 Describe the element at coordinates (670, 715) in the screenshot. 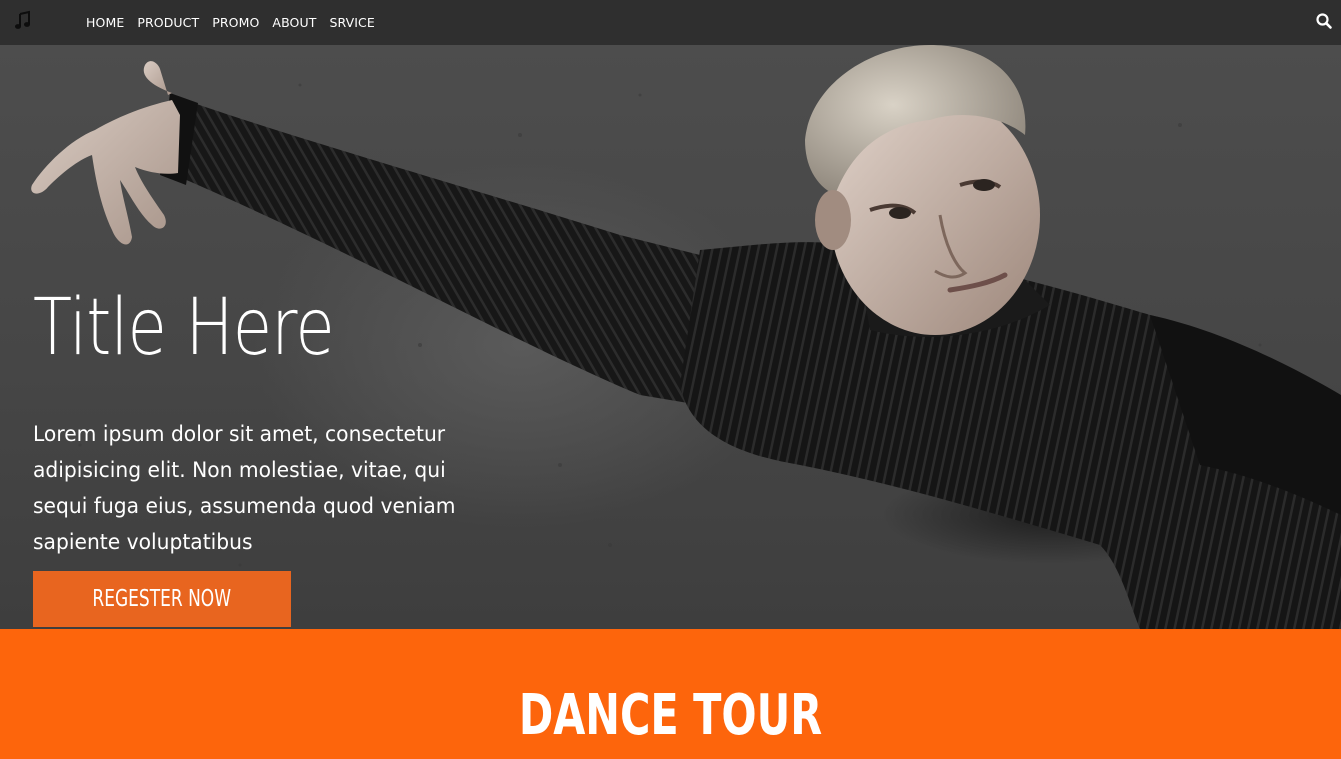

I see `banner-title: DANCE TOUR` at that location.